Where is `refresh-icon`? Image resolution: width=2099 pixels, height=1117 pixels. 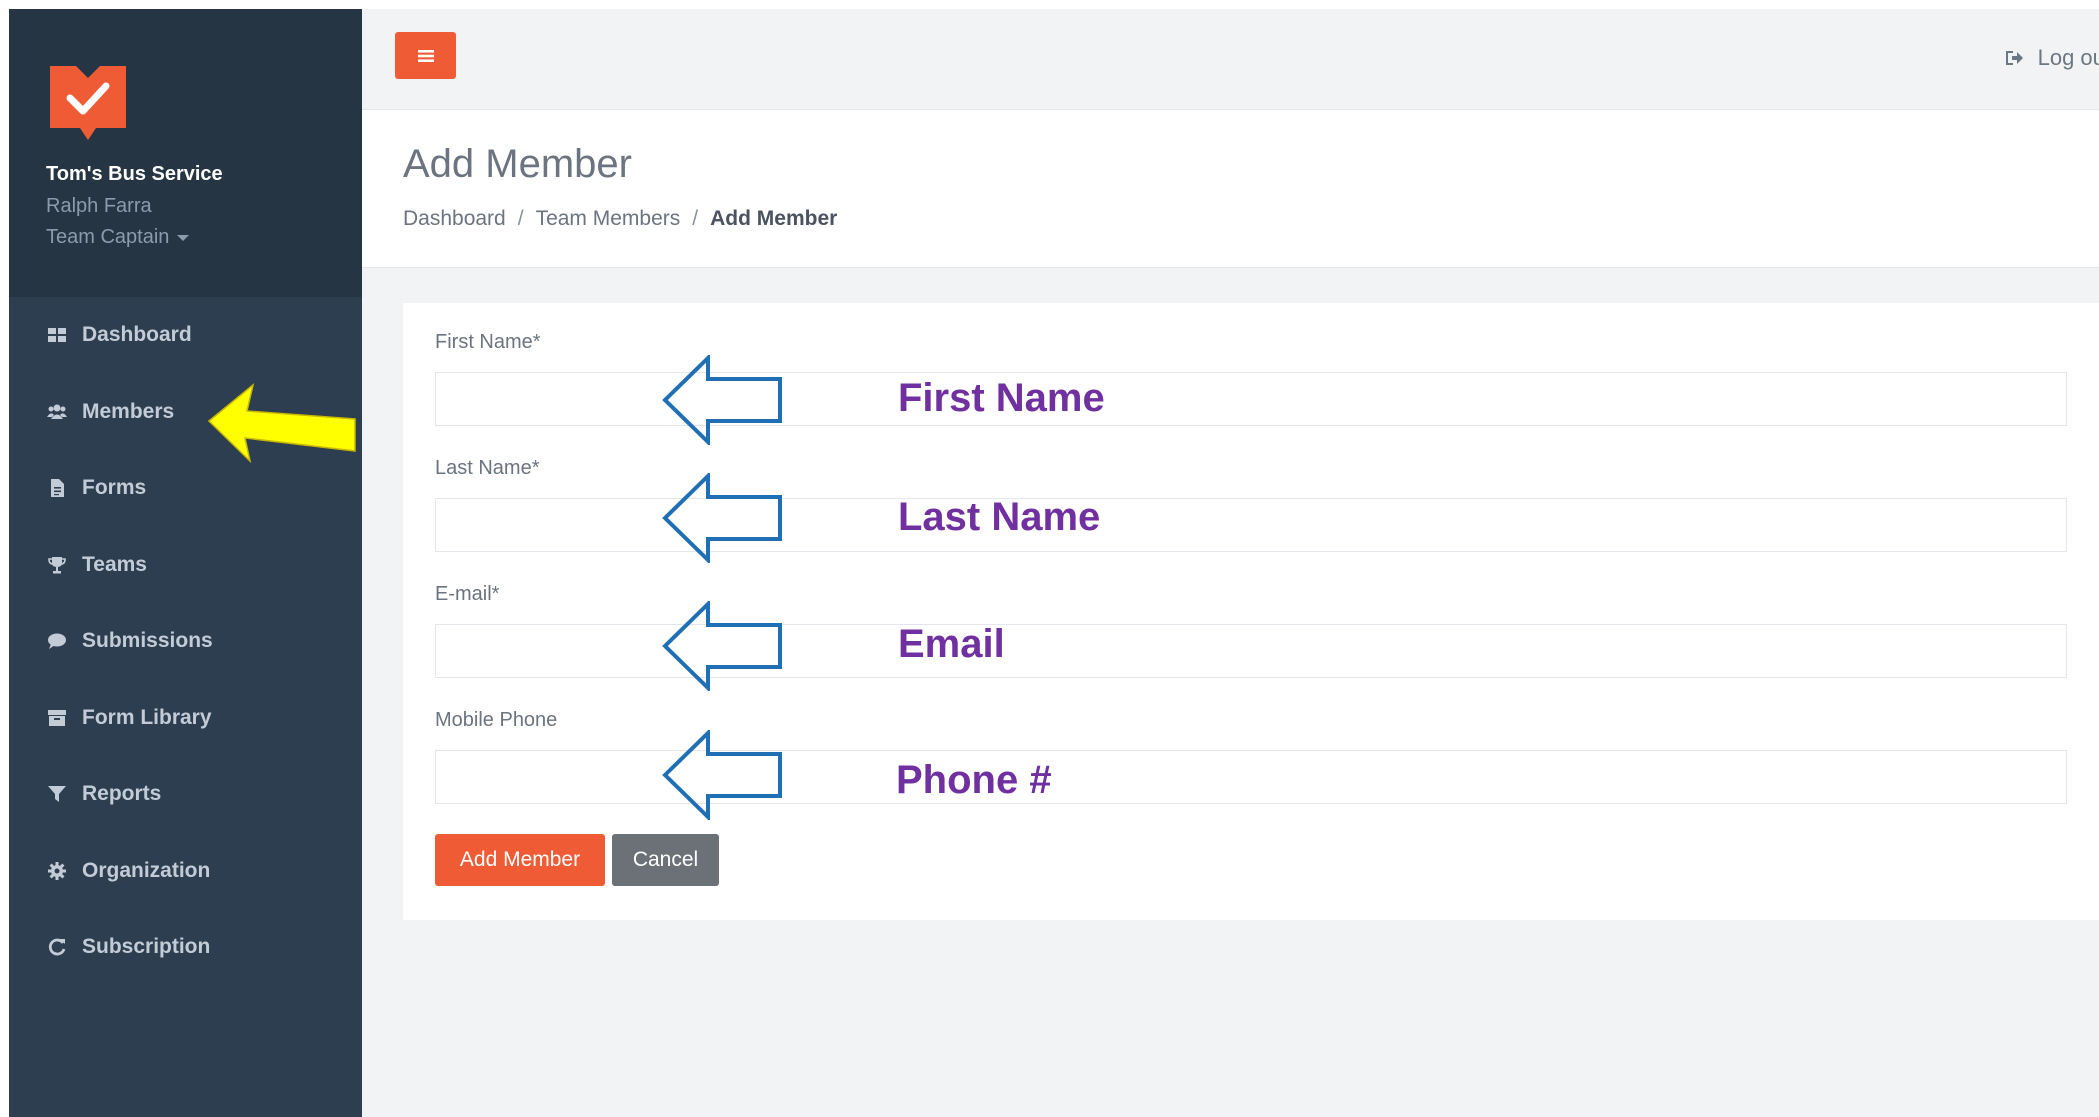
refresh-icon is located at coordinates (57, 947).